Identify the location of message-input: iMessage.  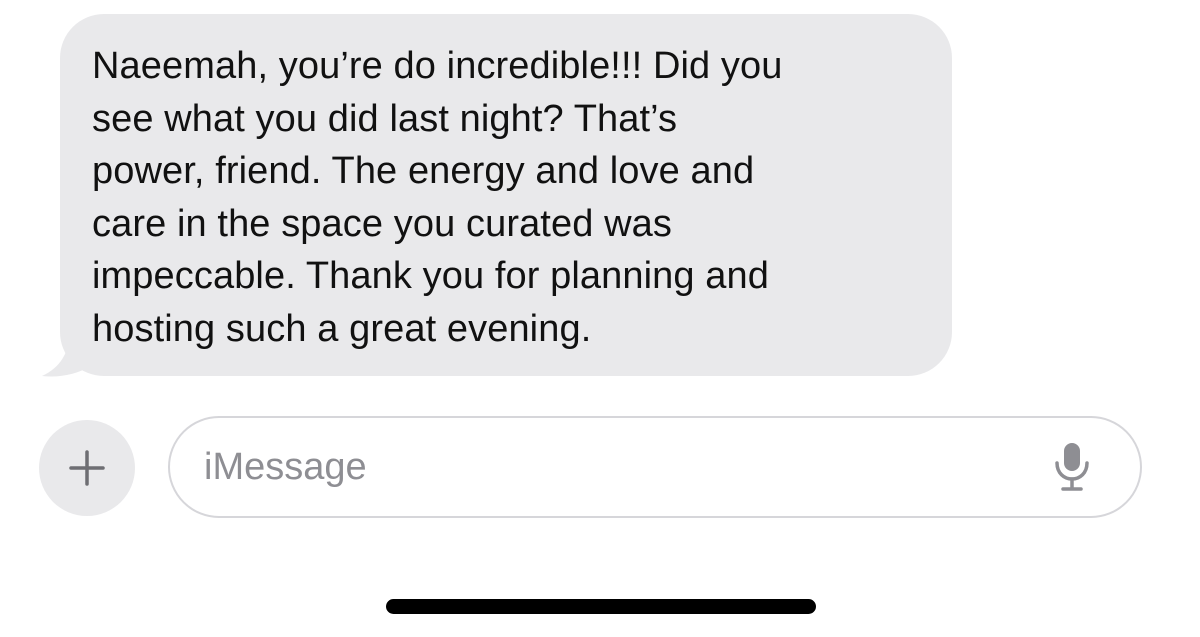
(655, 467).